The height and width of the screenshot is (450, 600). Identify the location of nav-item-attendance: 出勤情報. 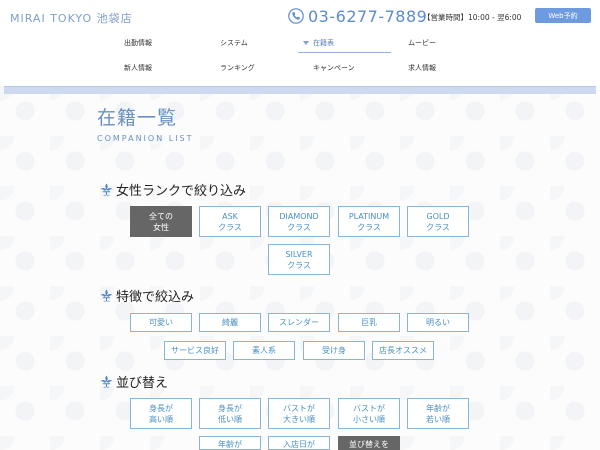
(138, 43).